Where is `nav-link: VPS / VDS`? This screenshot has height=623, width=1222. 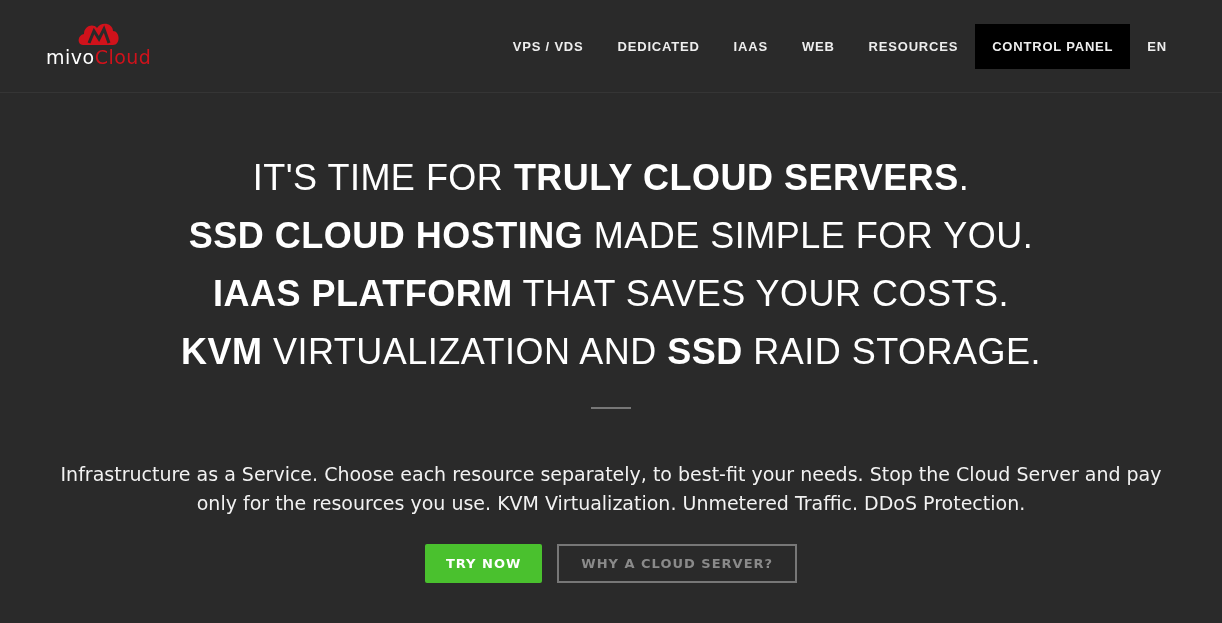 nav-link: VPS / VDS is located at coordinates (548, 46).